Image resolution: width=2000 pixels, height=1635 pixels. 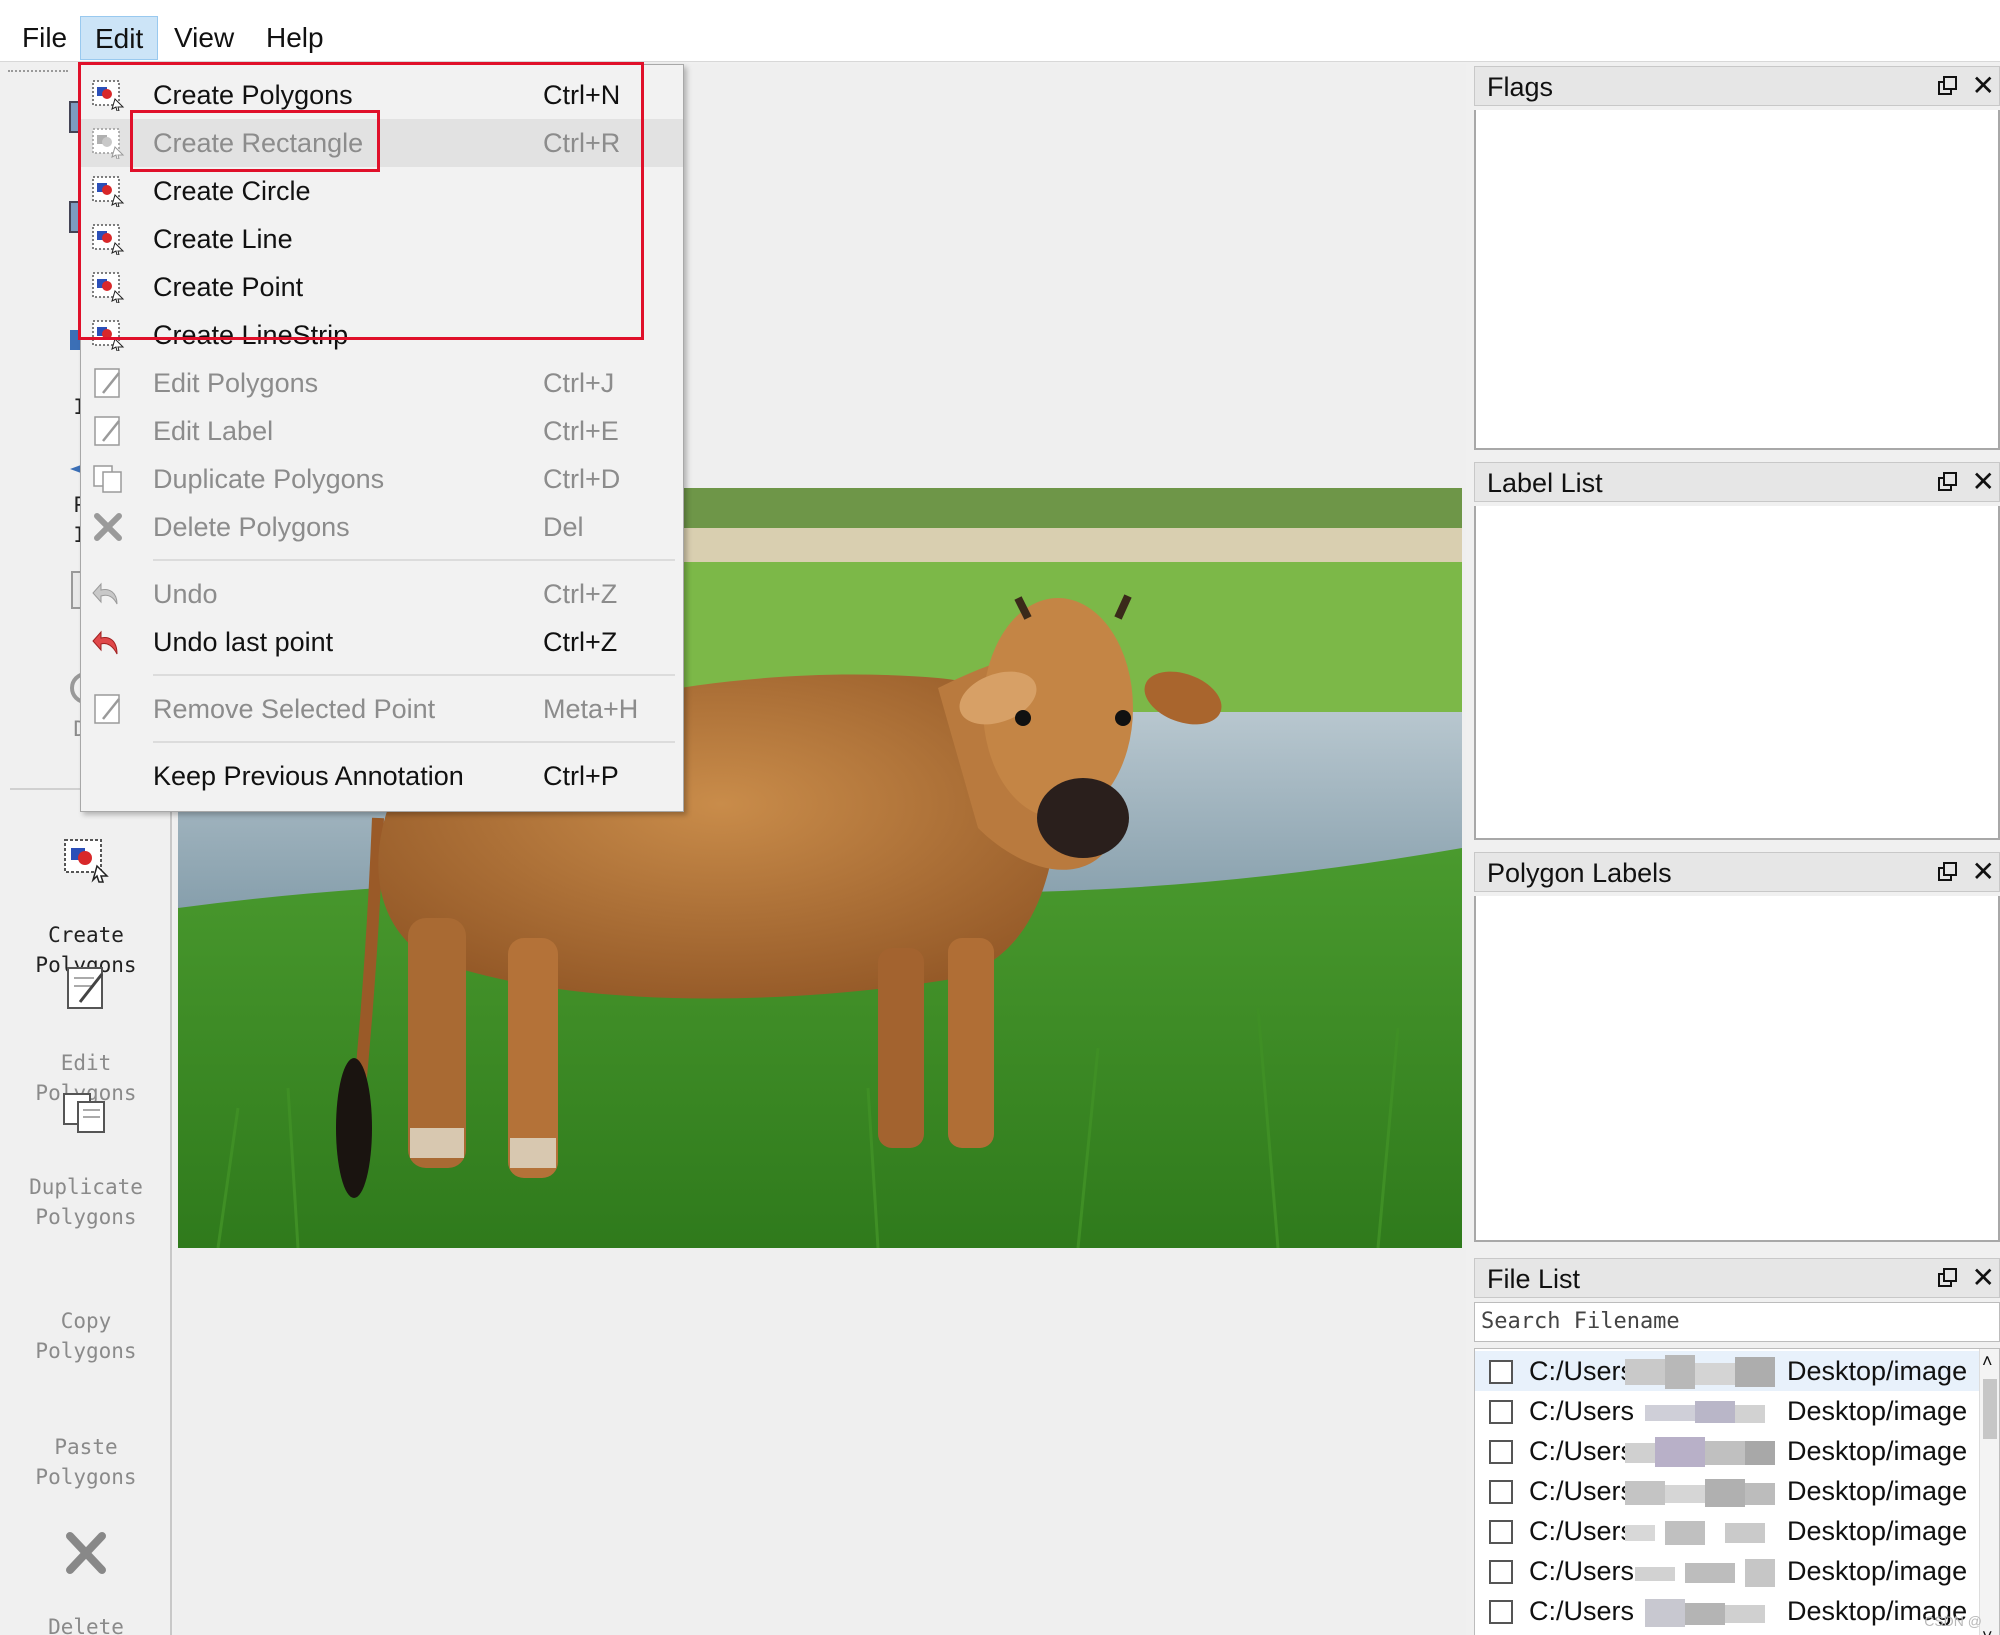 I want to click on label-list-dock-title: Label List ✕, so click(x=1737, y=482).